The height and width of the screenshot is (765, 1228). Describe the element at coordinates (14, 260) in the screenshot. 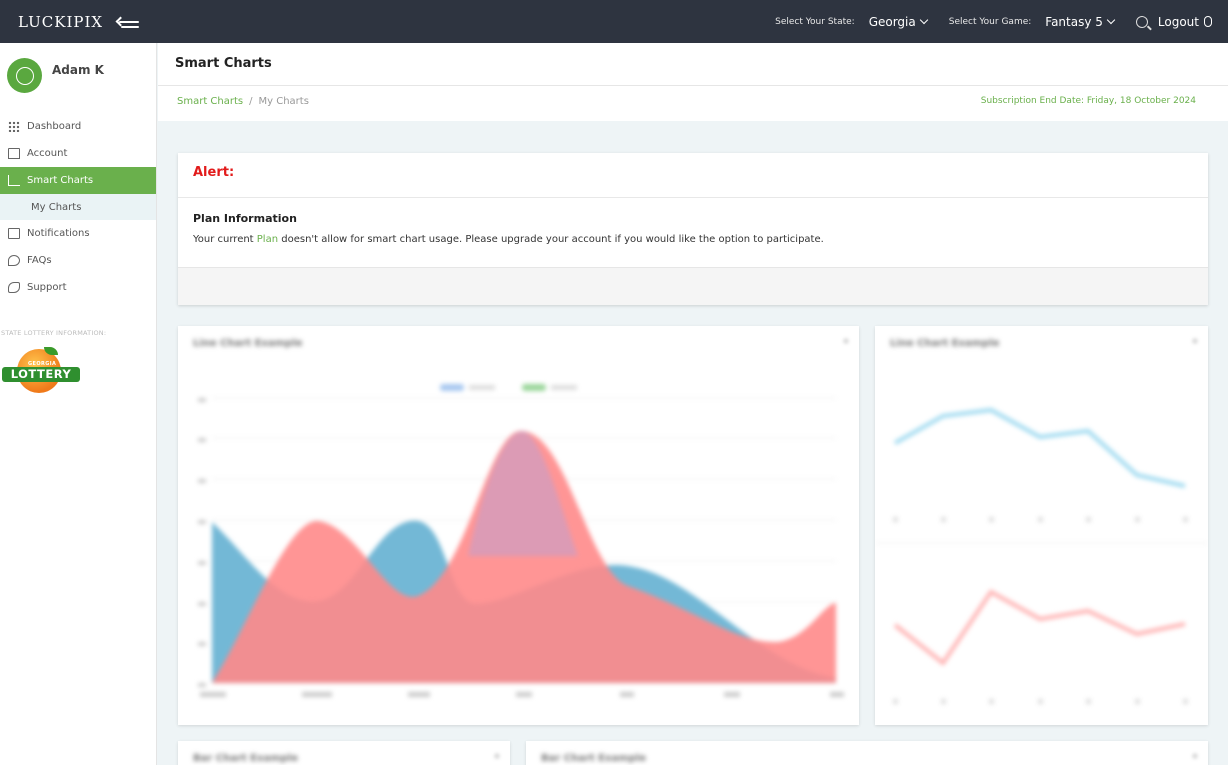

I see `paper-plane-icon` at that location.